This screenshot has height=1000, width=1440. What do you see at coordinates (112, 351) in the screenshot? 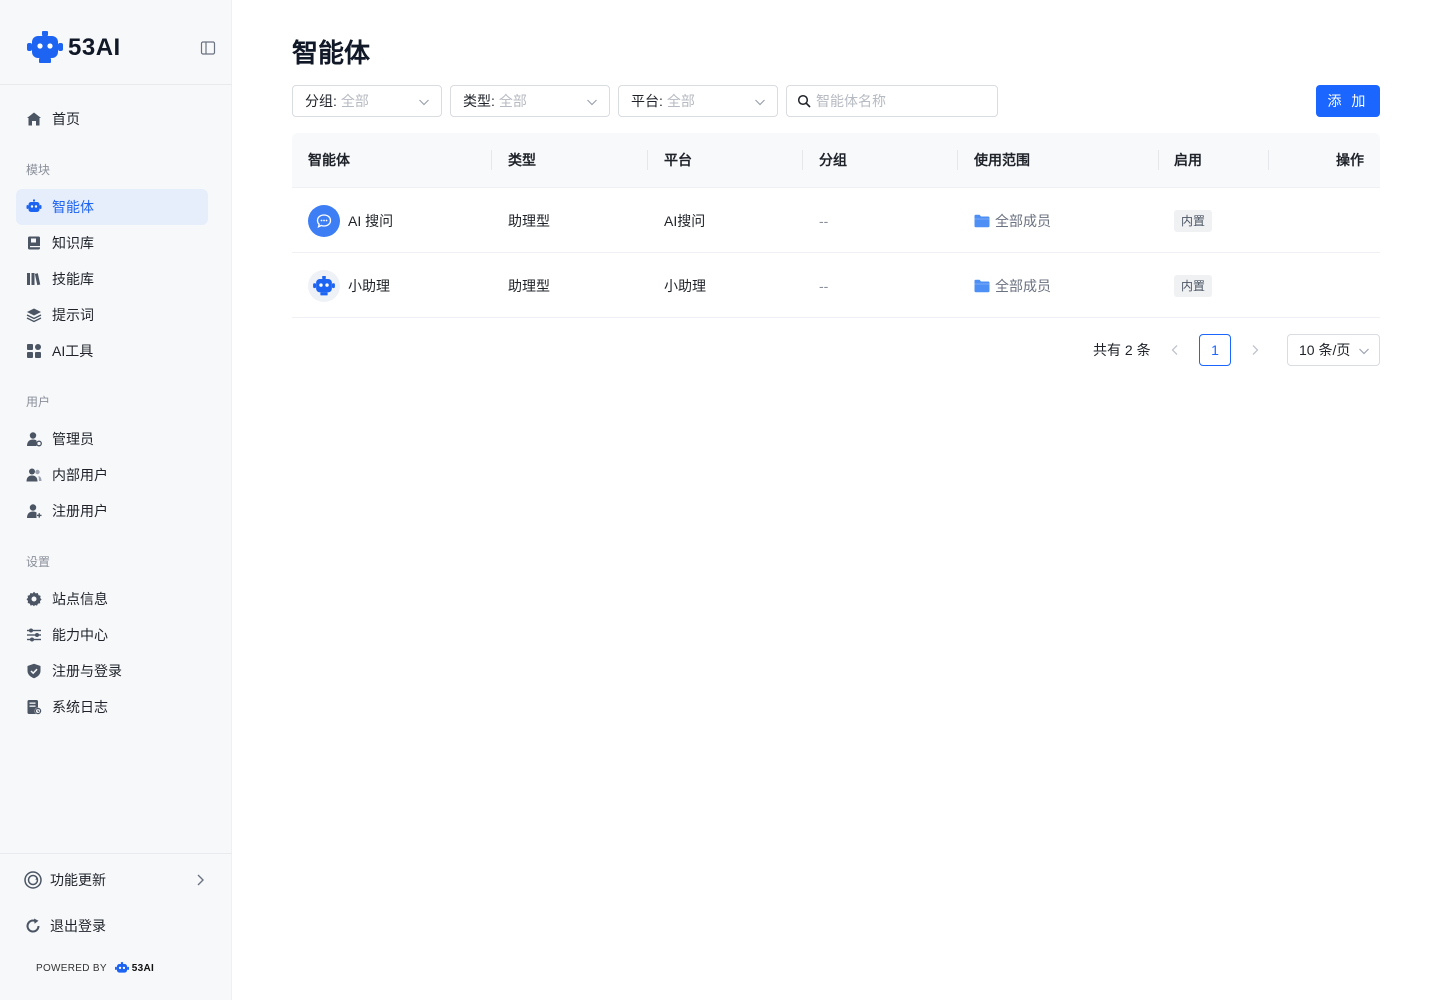
I see `sidebar-item-ai-tools: AI工具` at bounding box center [112, 351].